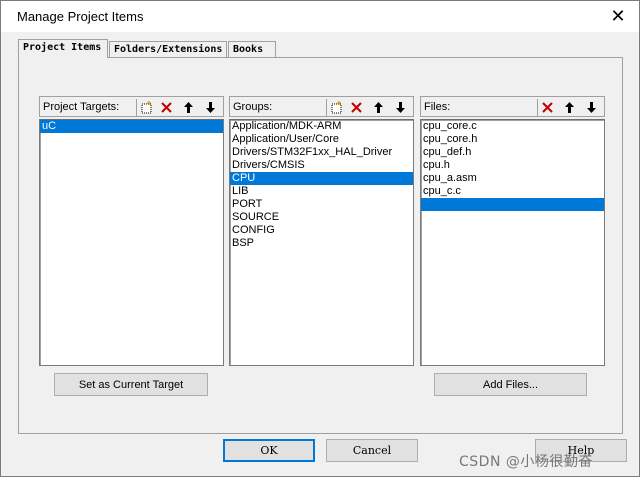  What do you see at coordinates (512, 178) in the screenshot?
I see `file-list-item: cpu_a.asm` at bounding box center [512, 178].